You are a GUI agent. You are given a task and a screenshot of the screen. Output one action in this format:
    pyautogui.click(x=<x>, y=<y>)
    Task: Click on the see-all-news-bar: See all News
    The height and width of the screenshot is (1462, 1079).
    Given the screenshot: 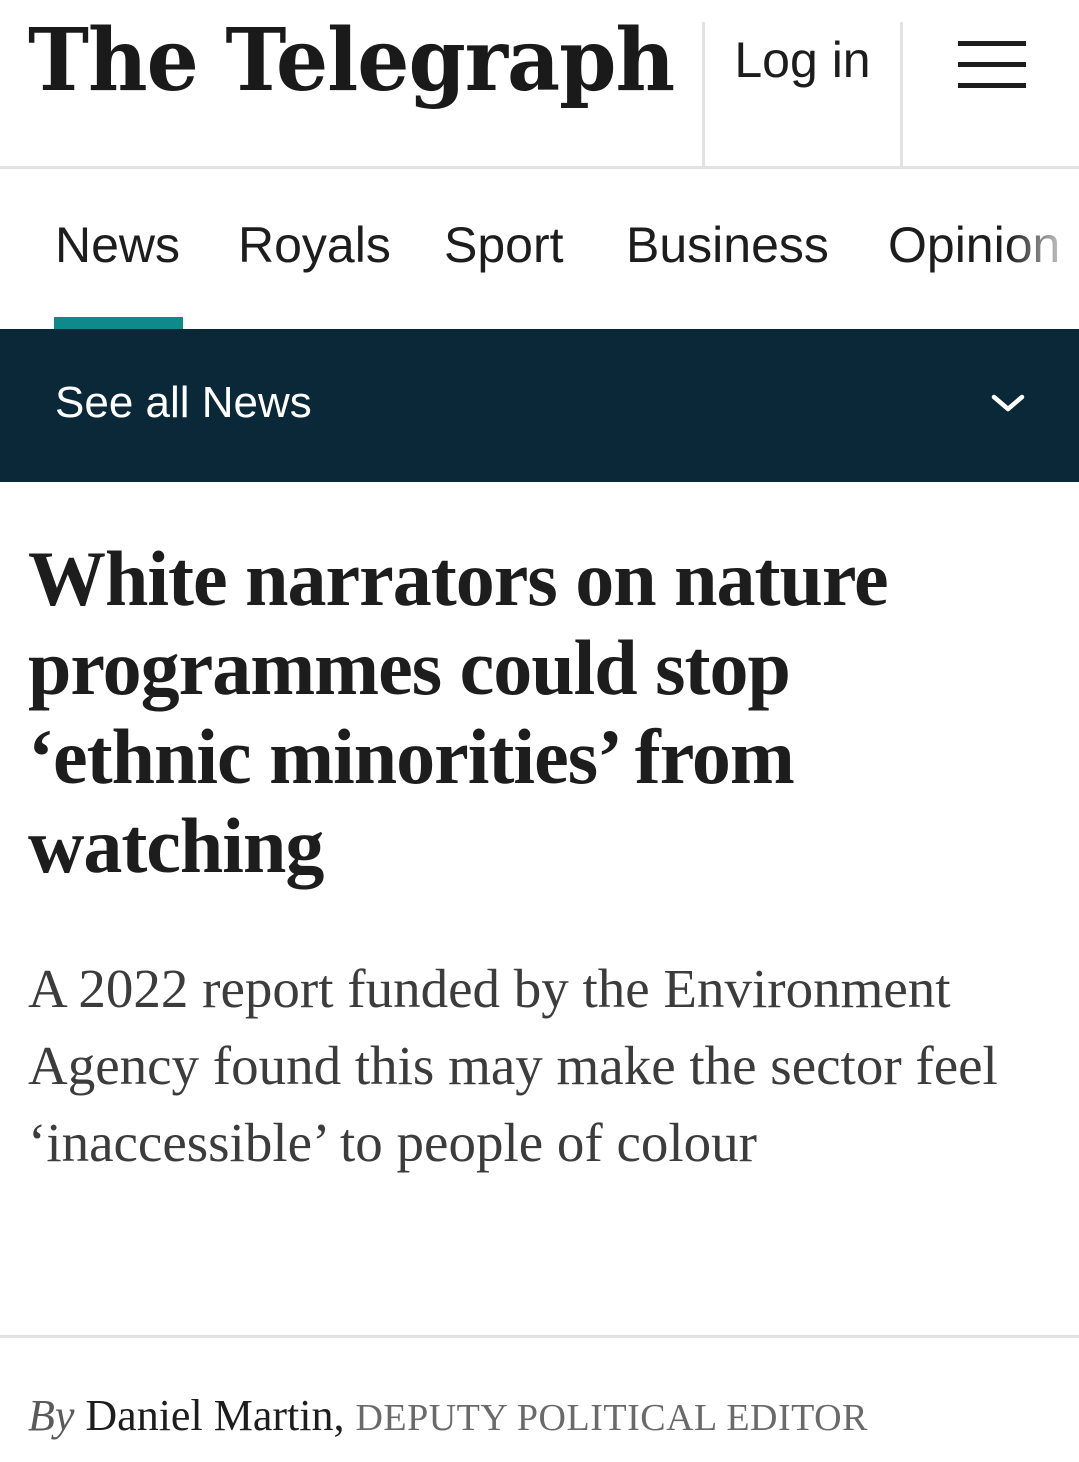 What is the action you would take?
    pyautogui.click(x=539, y=405)
    